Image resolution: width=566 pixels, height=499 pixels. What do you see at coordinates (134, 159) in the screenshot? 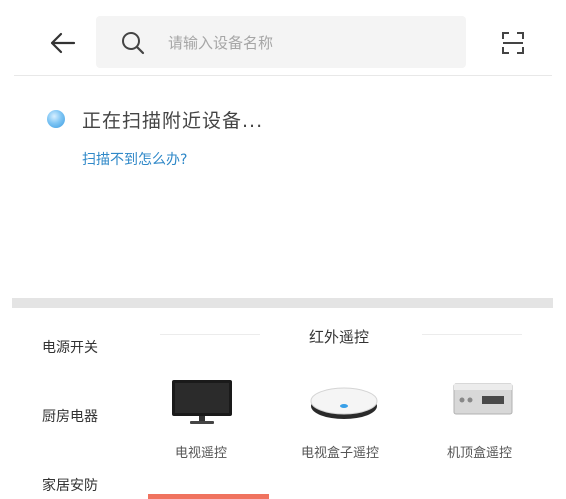
I see `scan-help-link: 扫描不到怎么办?` at bounding box center [134, 159].